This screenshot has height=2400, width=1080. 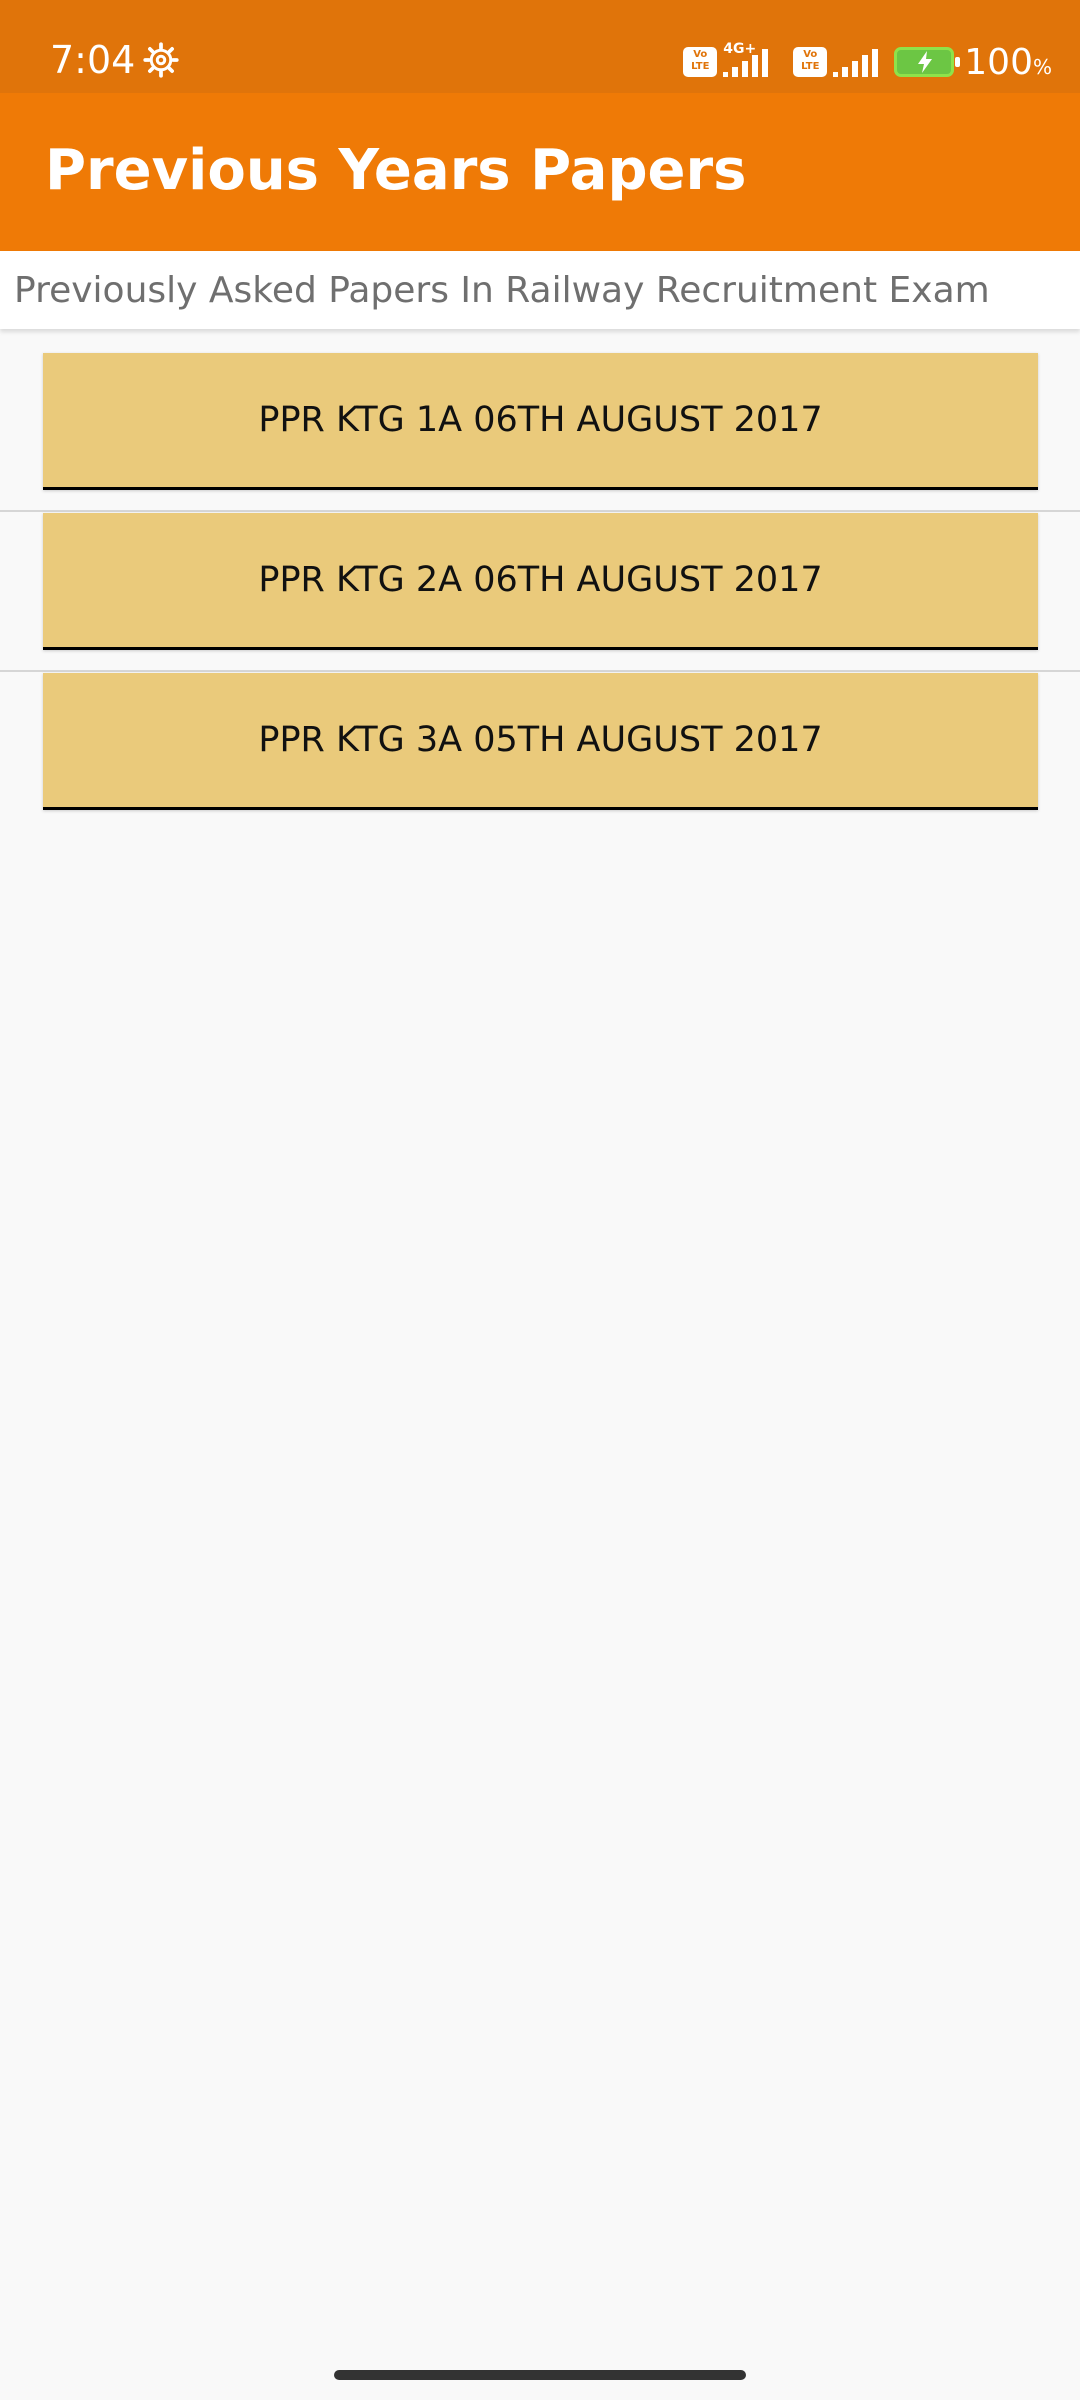 What do you see at coordinates (540, 581) in the screenshot?
I see `paper-button-2: PPR KTG 2A 06TH AUGUST 2017` at bounding box center [540, 581].